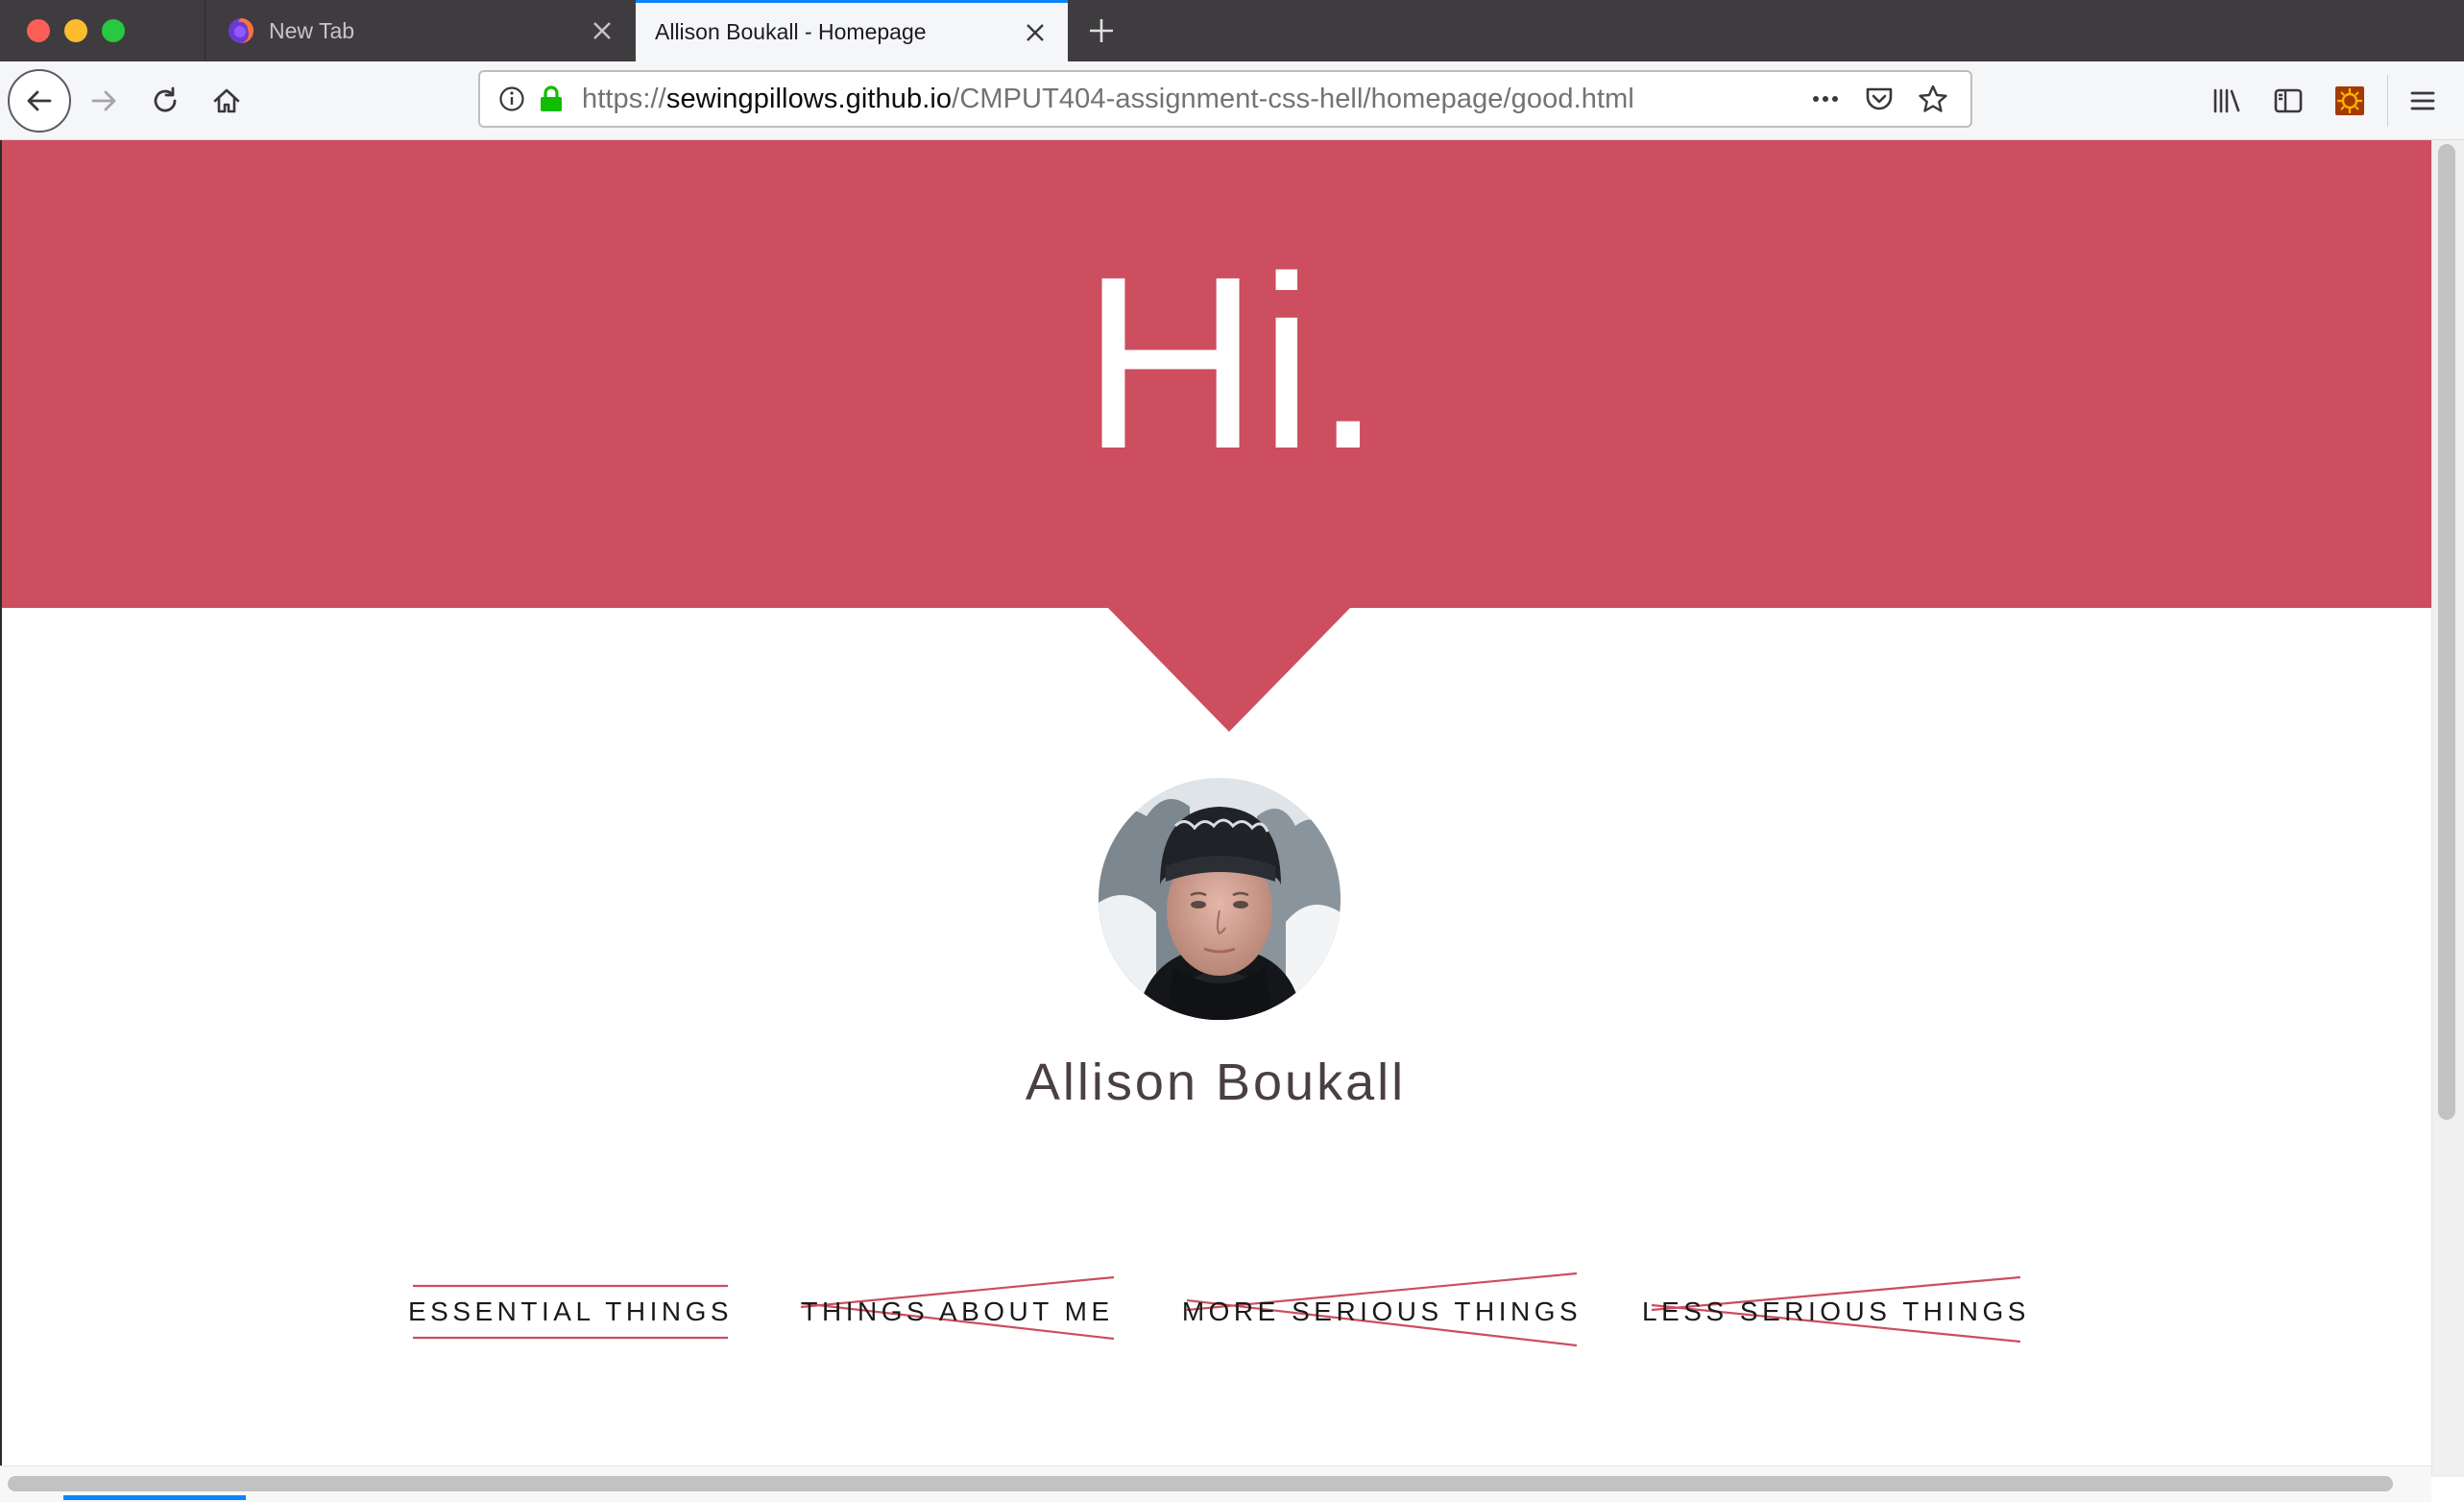 This screenshot has height=1502, width=2464. I want to click on link-things-about-me: THINGS ABOUT ME, so click(958, 1311).